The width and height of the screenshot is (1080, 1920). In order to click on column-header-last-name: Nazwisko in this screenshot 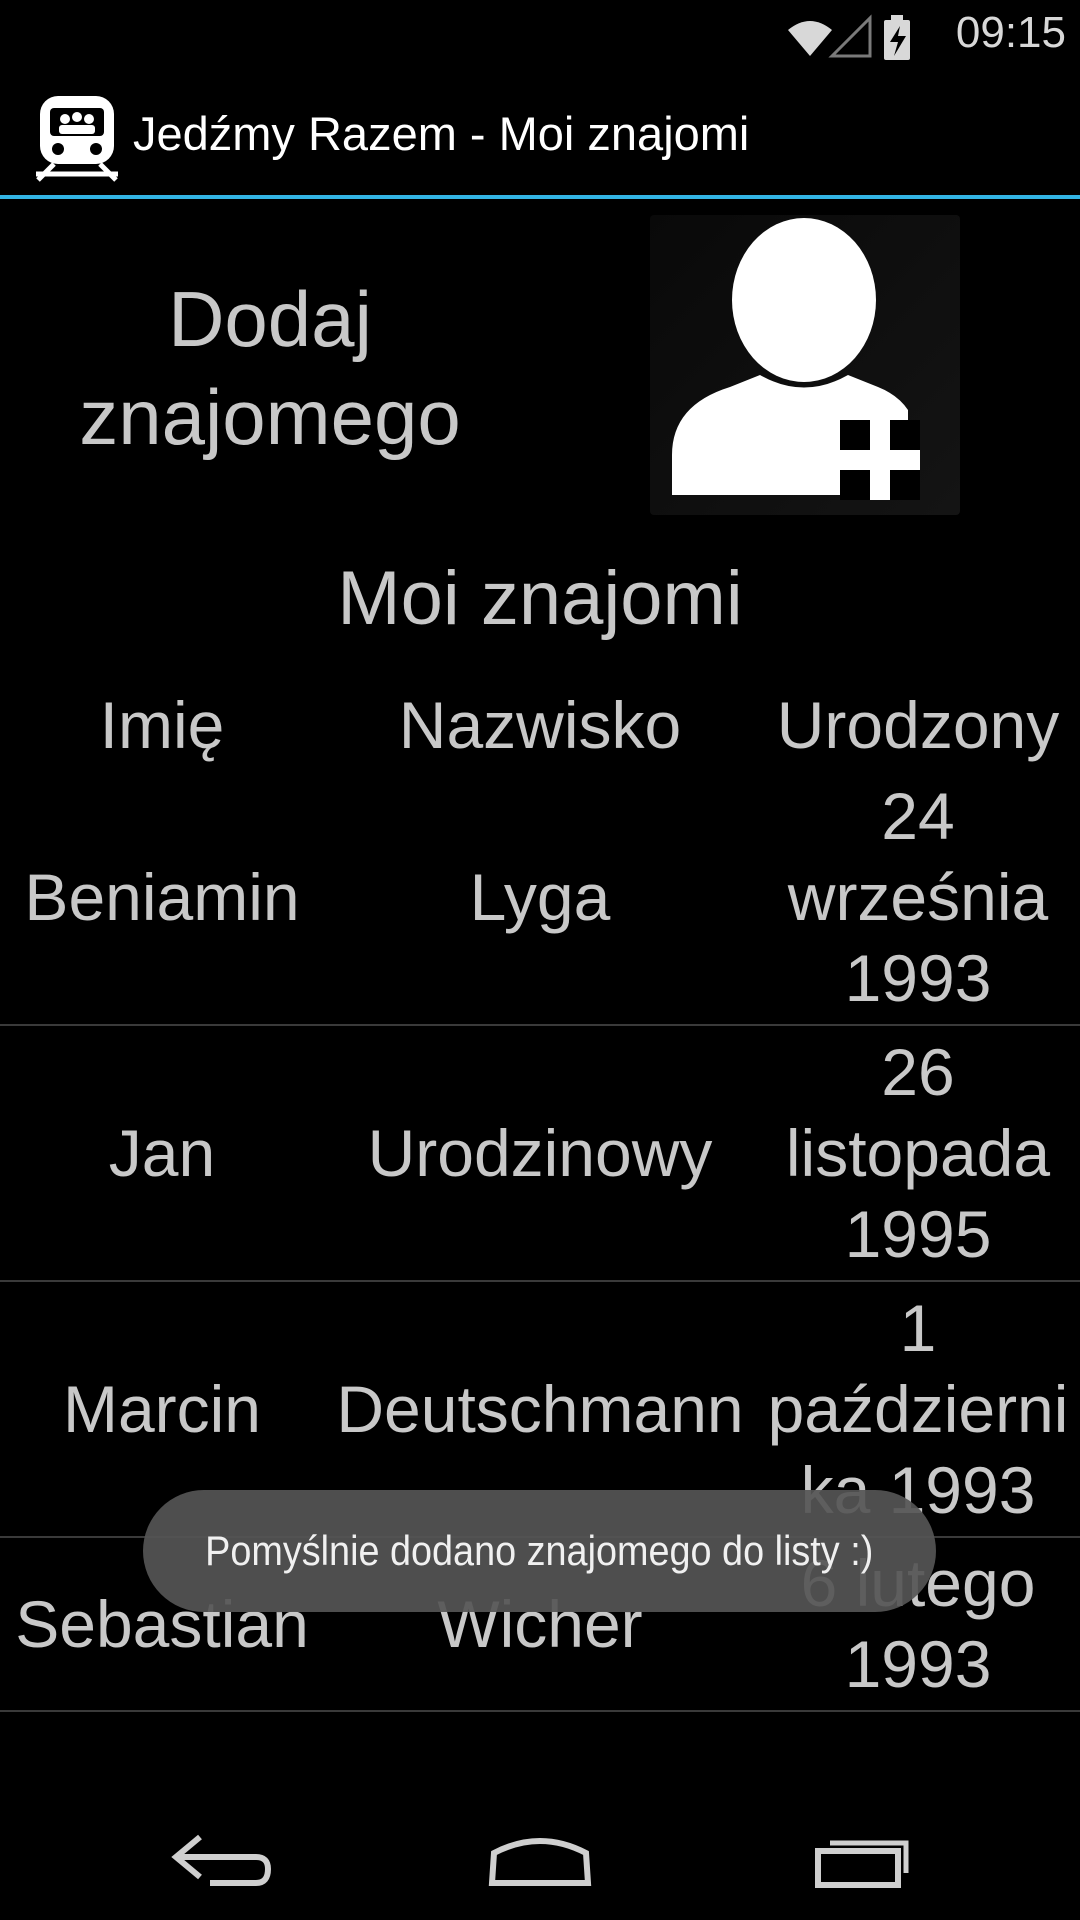, I will do `click(540, 724)`.